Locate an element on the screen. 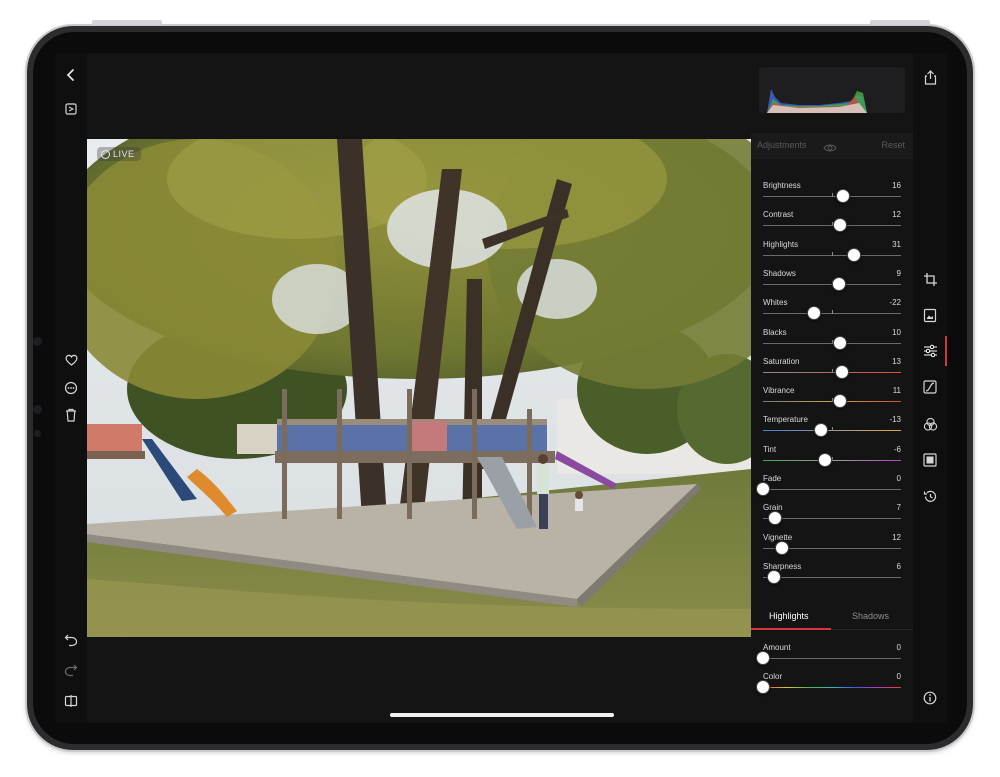 The width and height of the screenshot is (1000, 777). adjustments-header: Adjustments Reset is located at coordinates (832, 146).